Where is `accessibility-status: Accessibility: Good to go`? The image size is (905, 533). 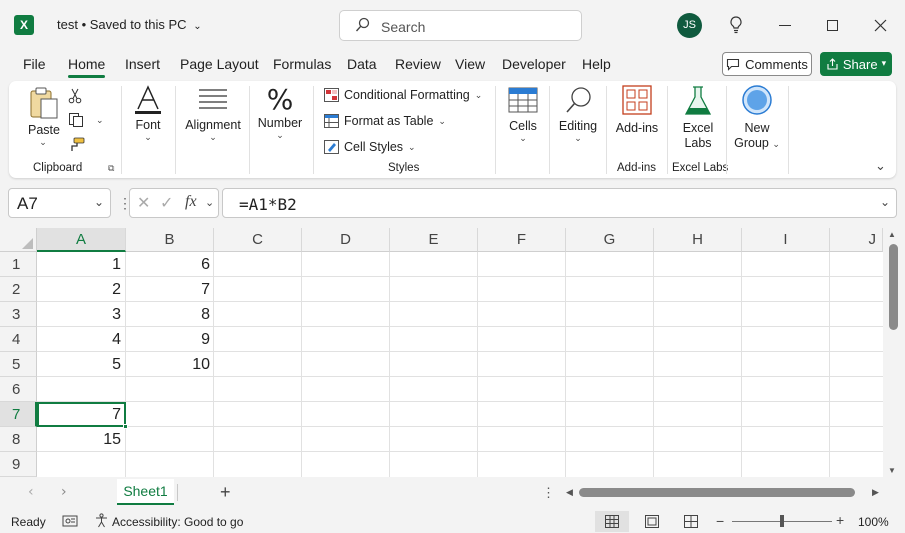 accessibility-status: Accessibility: Good to go is located at coordinates (177, 522).